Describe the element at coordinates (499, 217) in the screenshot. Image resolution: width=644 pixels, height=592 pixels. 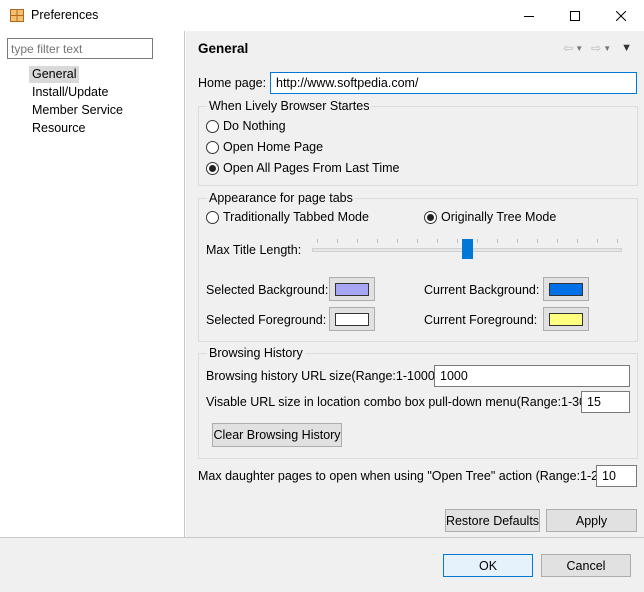
I see `radio-label: Originally Tree Mode` at that location.